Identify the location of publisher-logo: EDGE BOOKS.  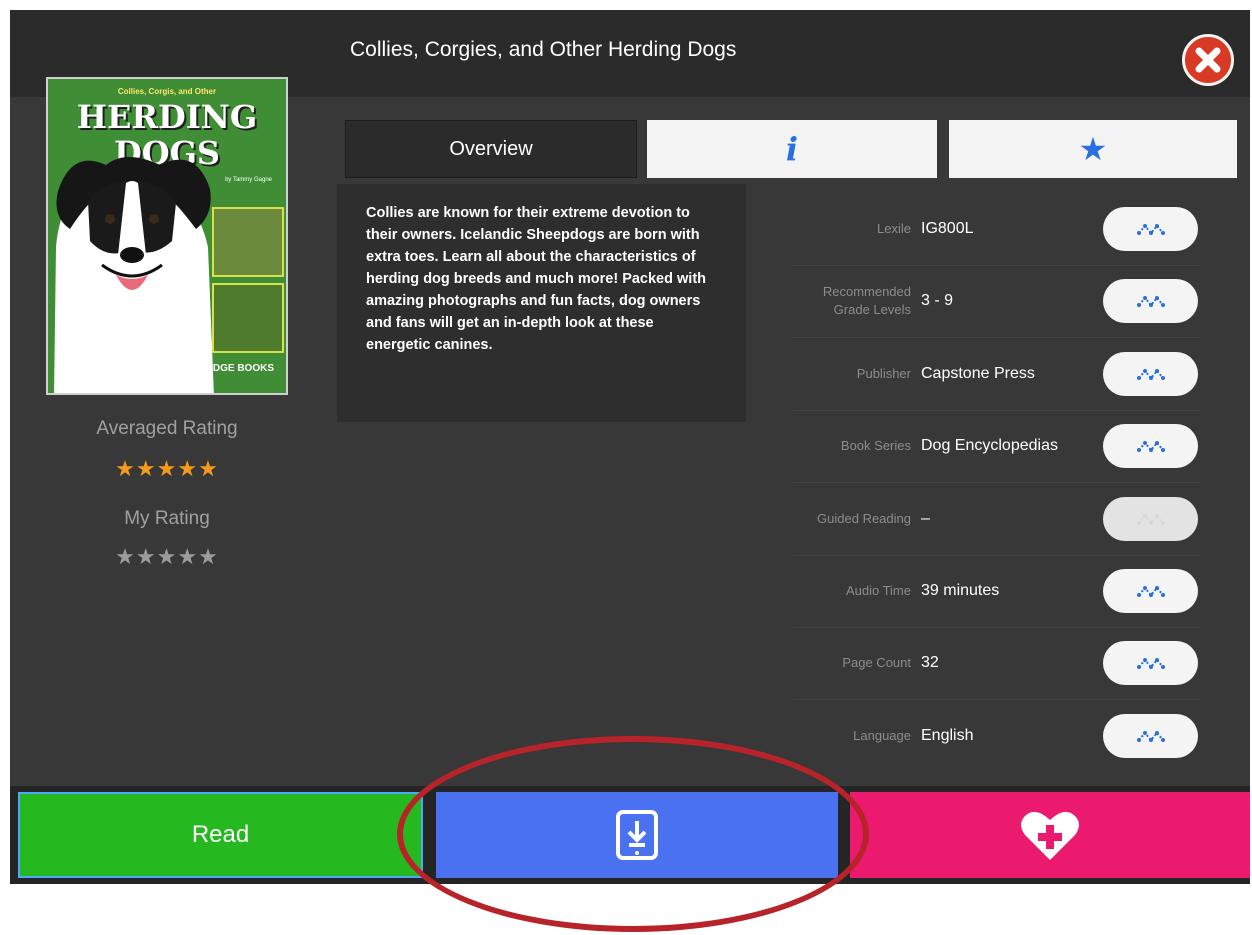
(240, 368).